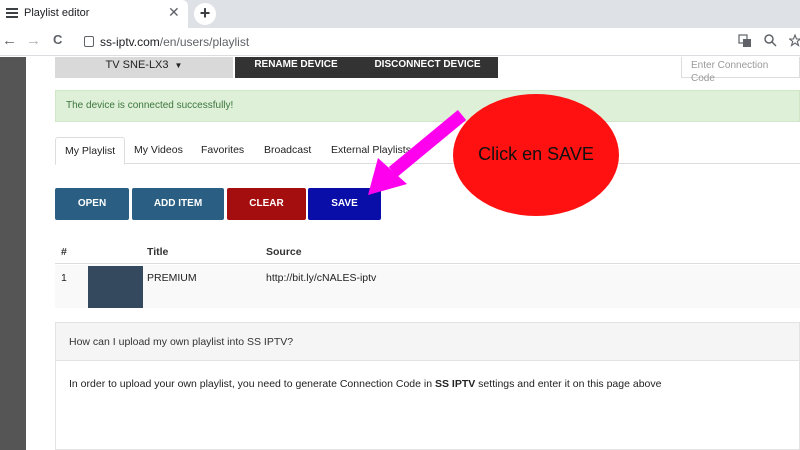 The height and width of the screenshot is (450, 800). Describe the element at coordinates (64, 278) in the screenshot. I see `row-index: 1` at that location.